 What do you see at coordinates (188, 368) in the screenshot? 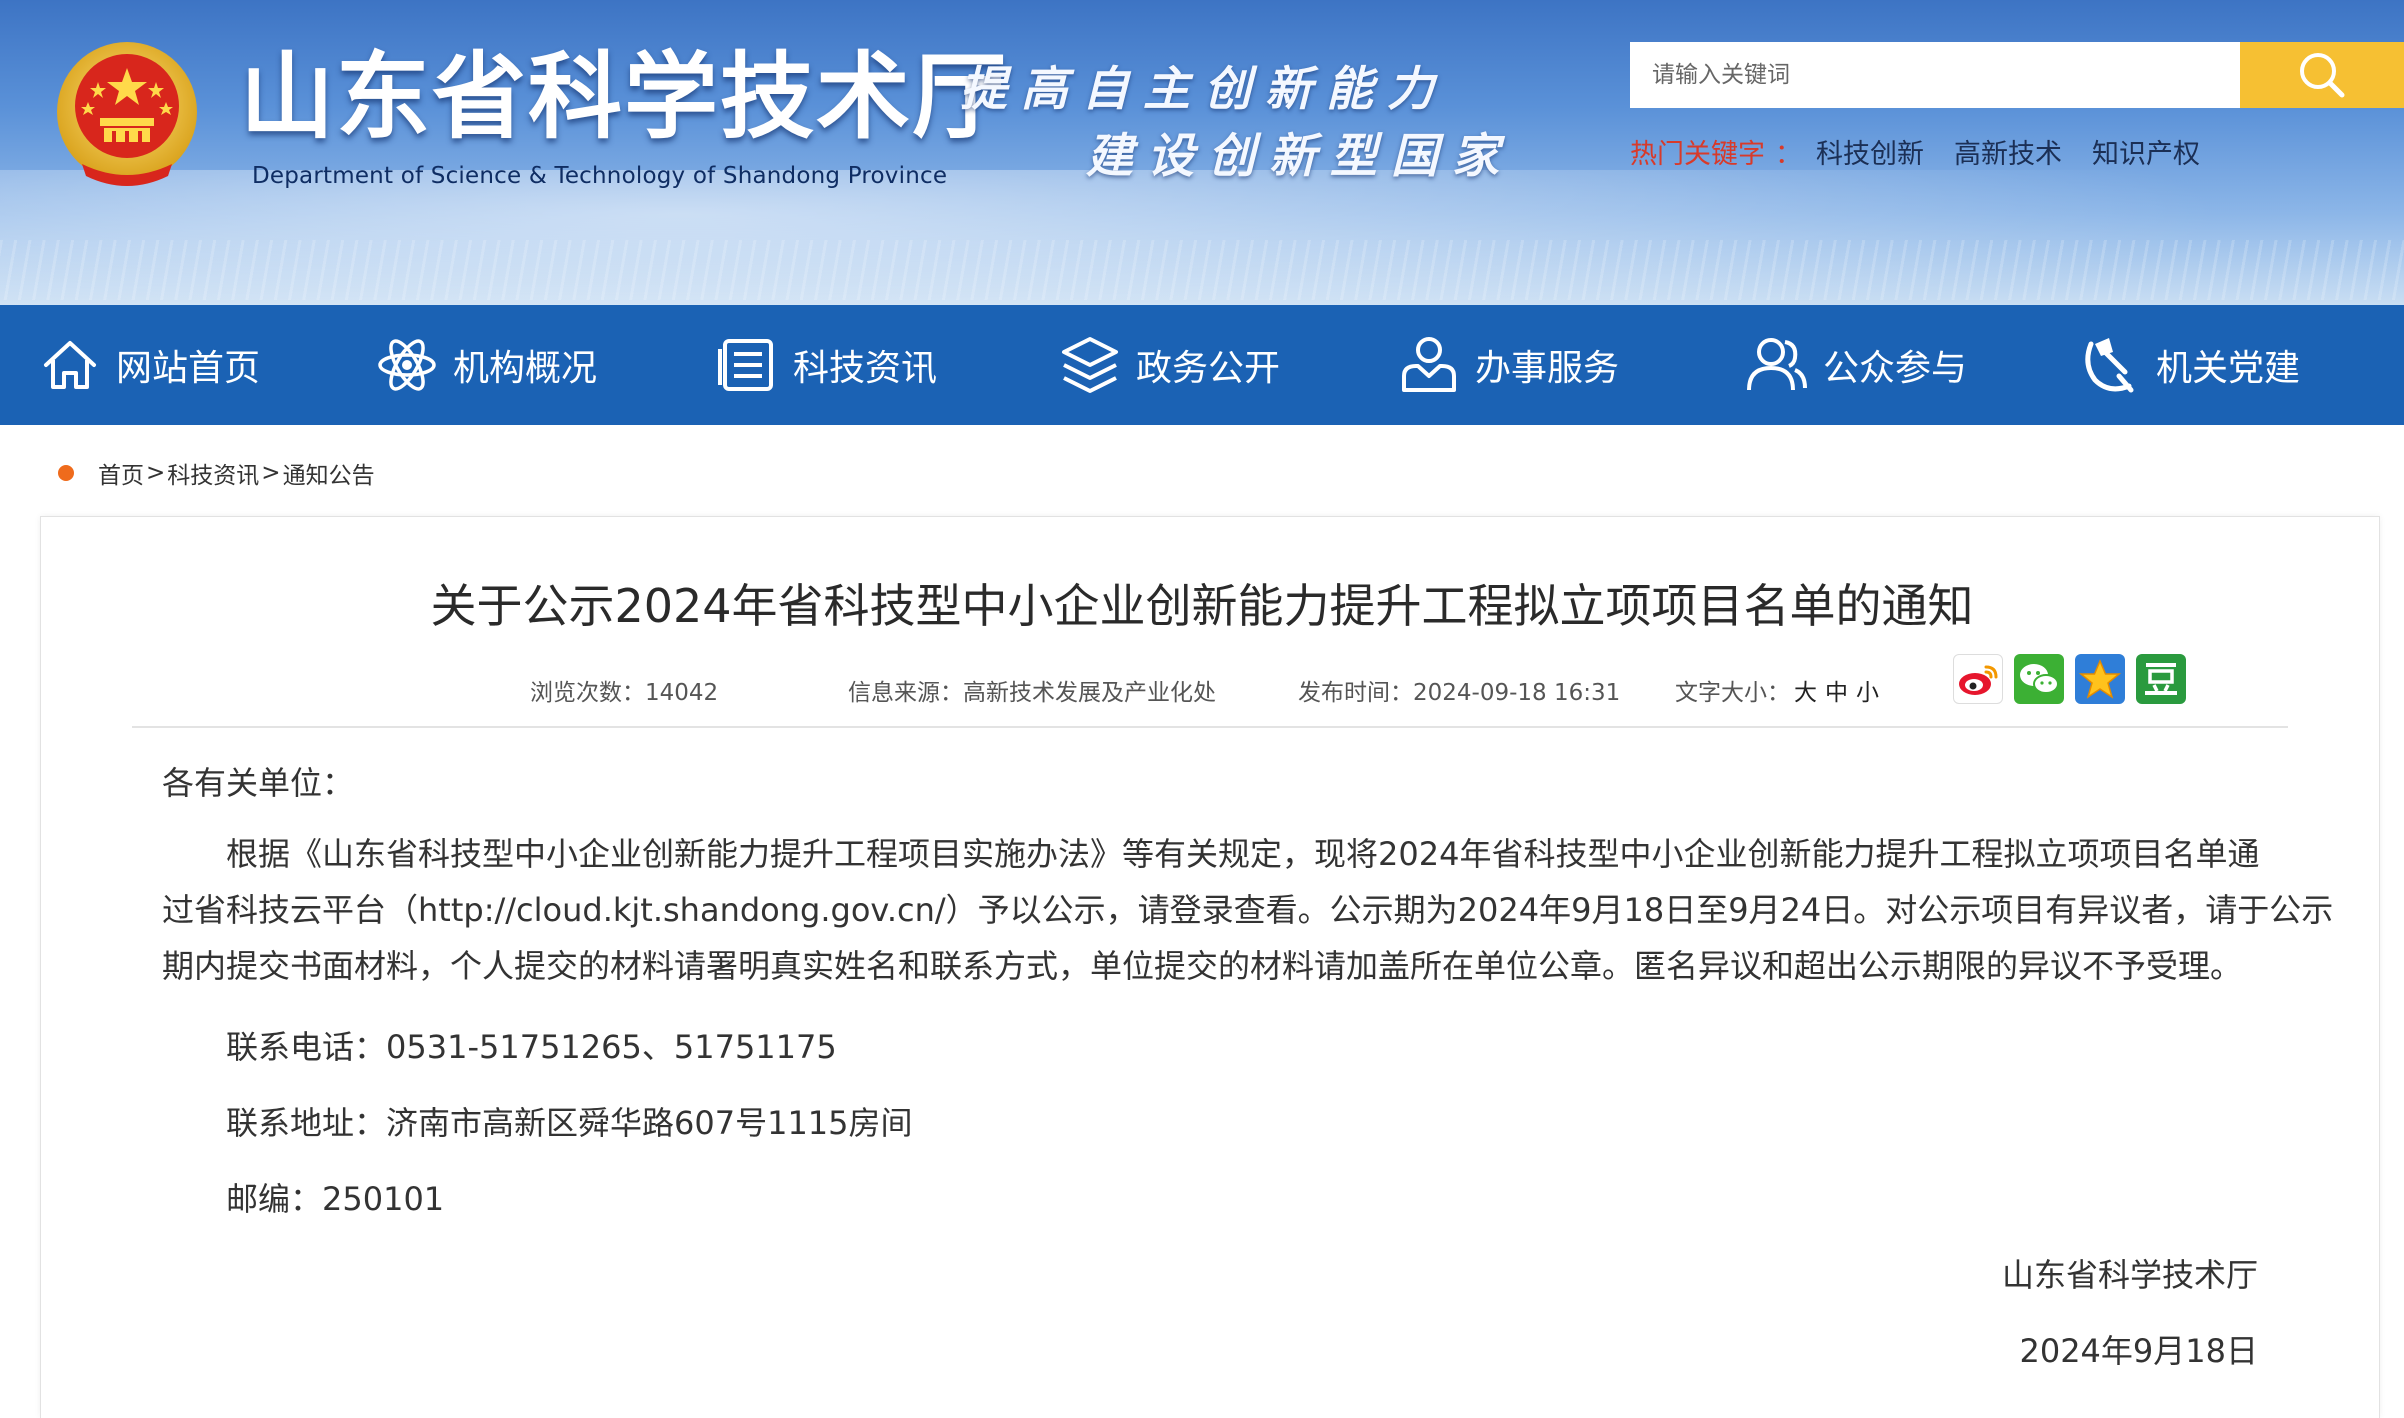
I see `nav-item-label: 网站首页` at bounding box center [188, 368].